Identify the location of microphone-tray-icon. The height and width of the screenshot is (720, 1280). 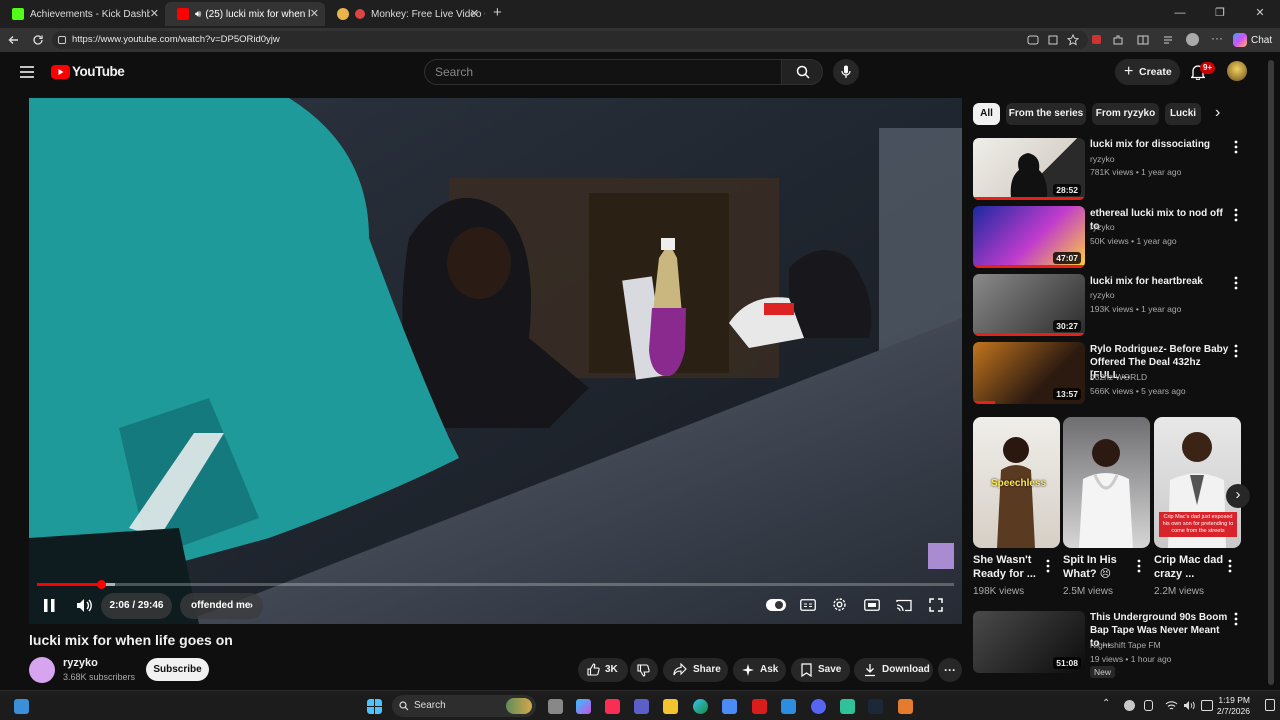
(1148, 705).